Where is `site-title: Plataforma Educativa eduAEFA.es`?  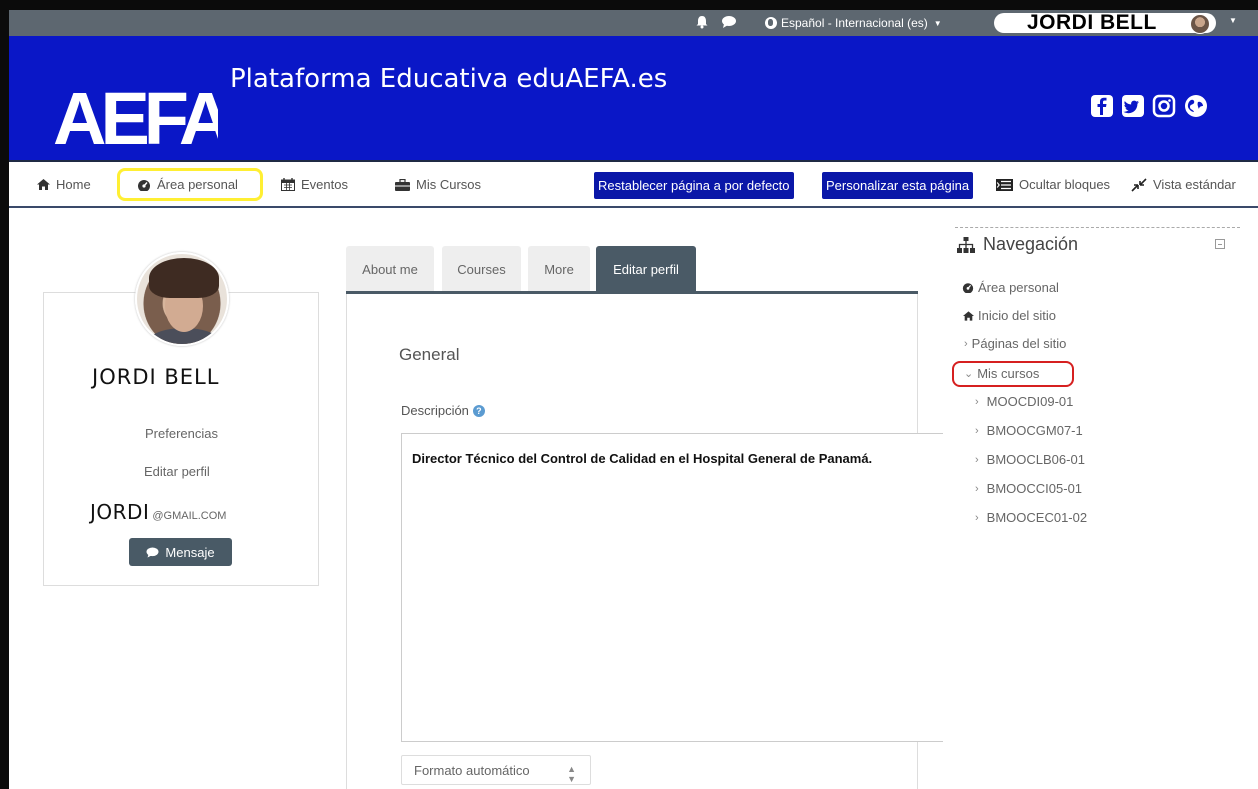 site-title: Plataforma Educativa eduAEFA.es is located at coordinates (448, 79).